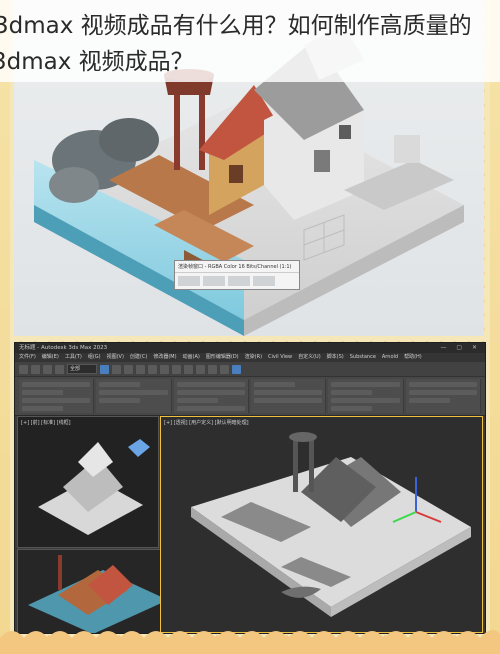 This screenshot has width=500, height=654. Describe the element at coordinates (47, 369) in the screenshot. I see `link-icon` at that location.